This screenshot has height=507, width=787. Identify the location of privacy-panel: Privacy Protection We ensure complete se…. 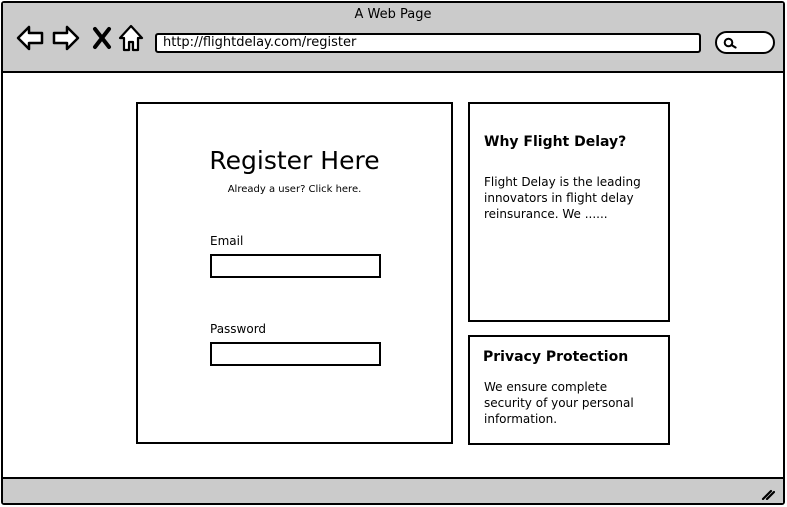
(569, 390).